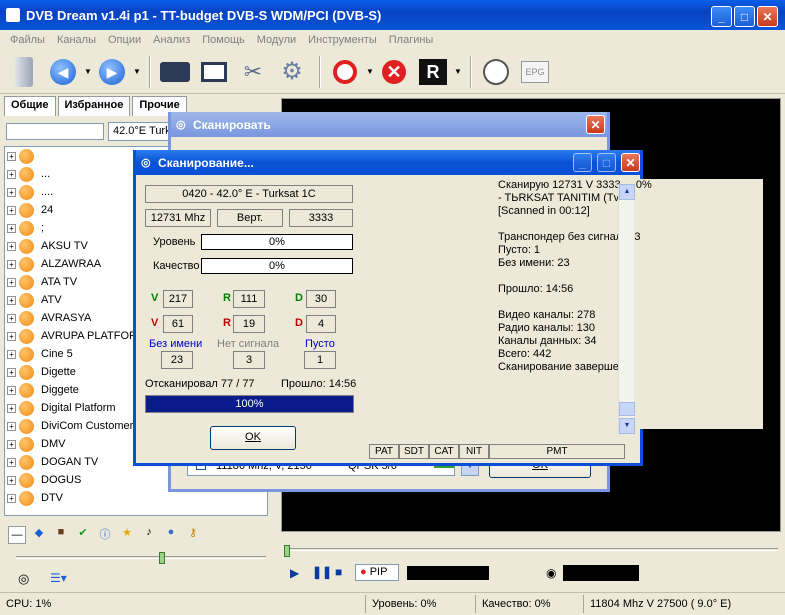 Image resolution: width=785 pixels, height=615 pixels. I want to click on scanning-maximize-button: □, so click(606, 162).